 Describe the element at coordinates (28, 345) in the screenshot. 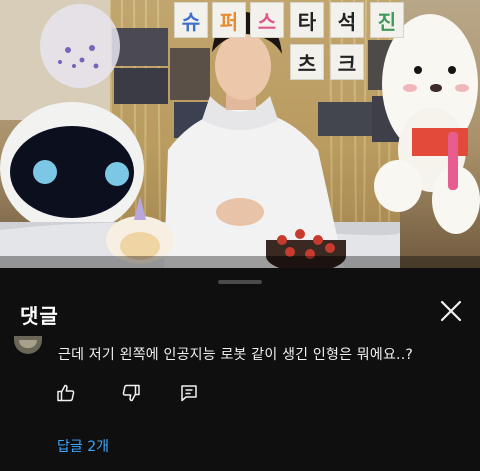

I see `avatar` at that location.